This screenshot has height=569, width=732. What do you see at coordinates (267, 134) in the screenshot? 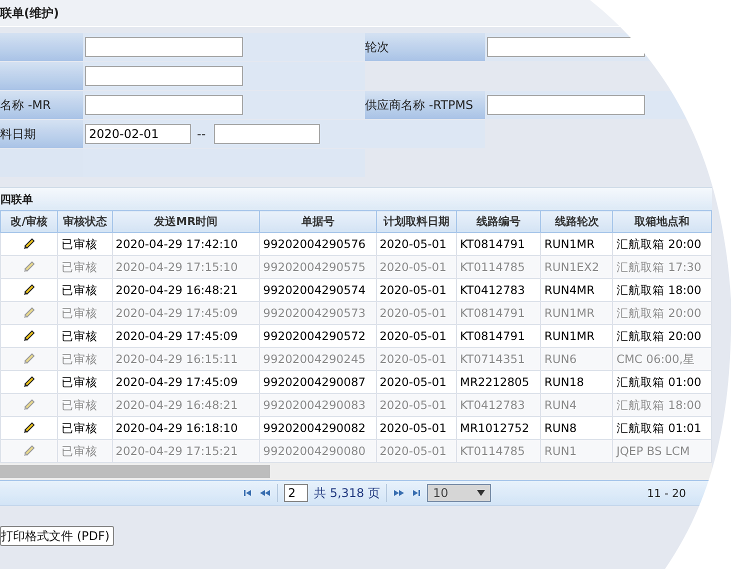
I see `date-to-field` at bounding box center [267, 134].